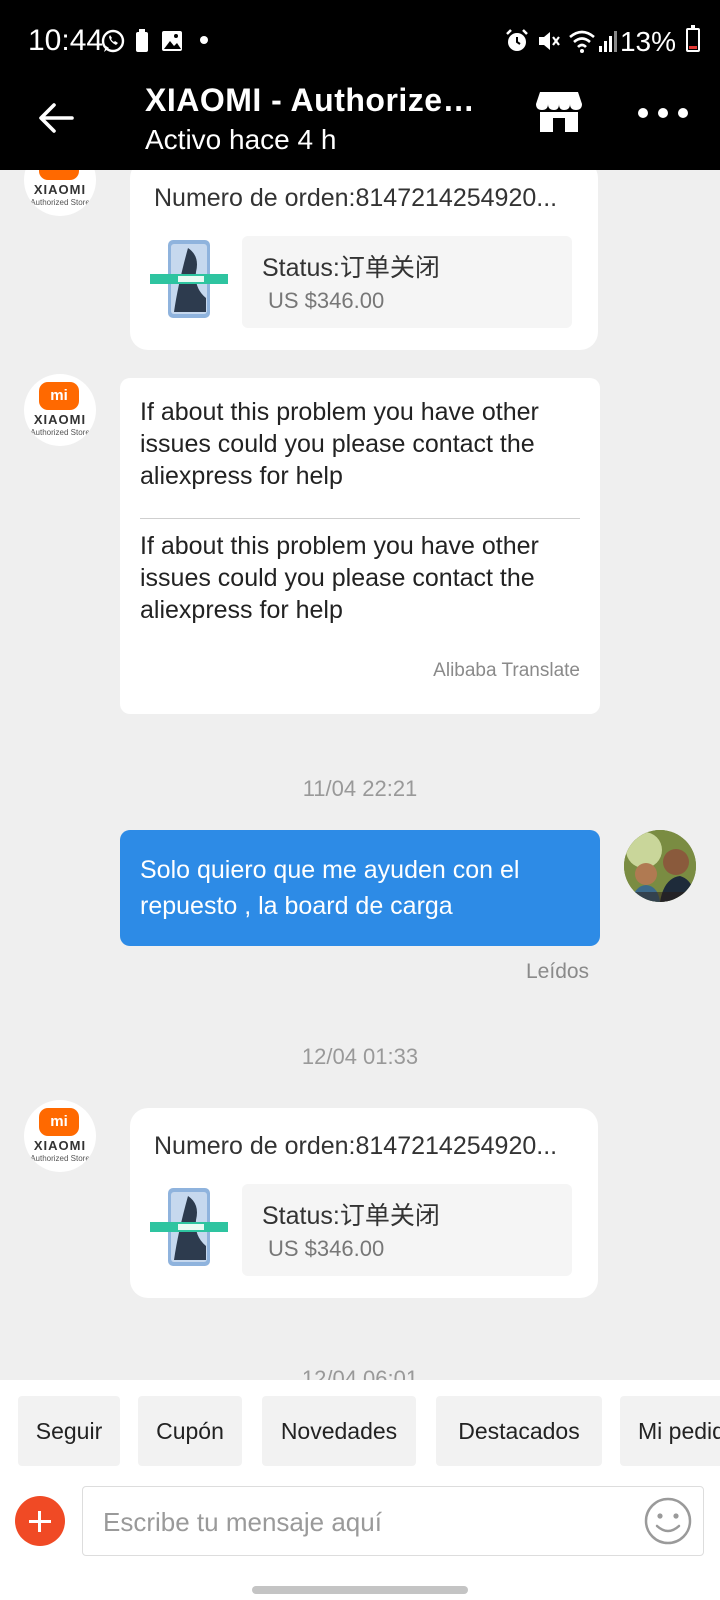 Image resolution: width=720 pixels, height=1600 pixels. I want to click on composer: Escribe tu mensaje aquí, so click(360, 1536).